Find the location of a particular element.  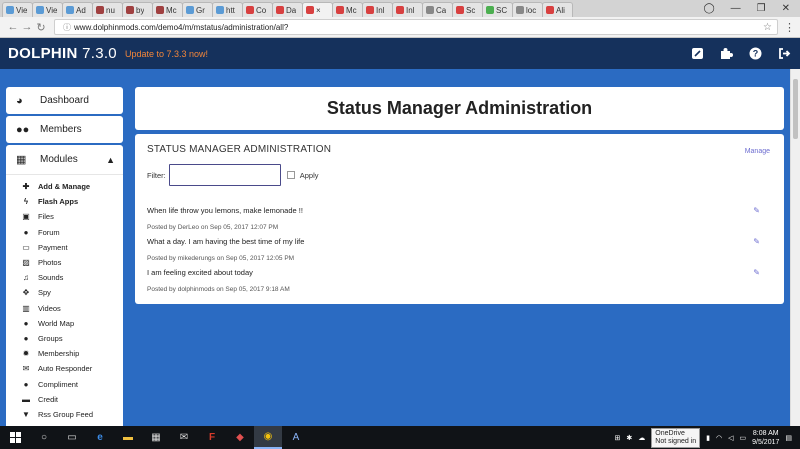

puzzle-icon is located at coordinates (726, 54).